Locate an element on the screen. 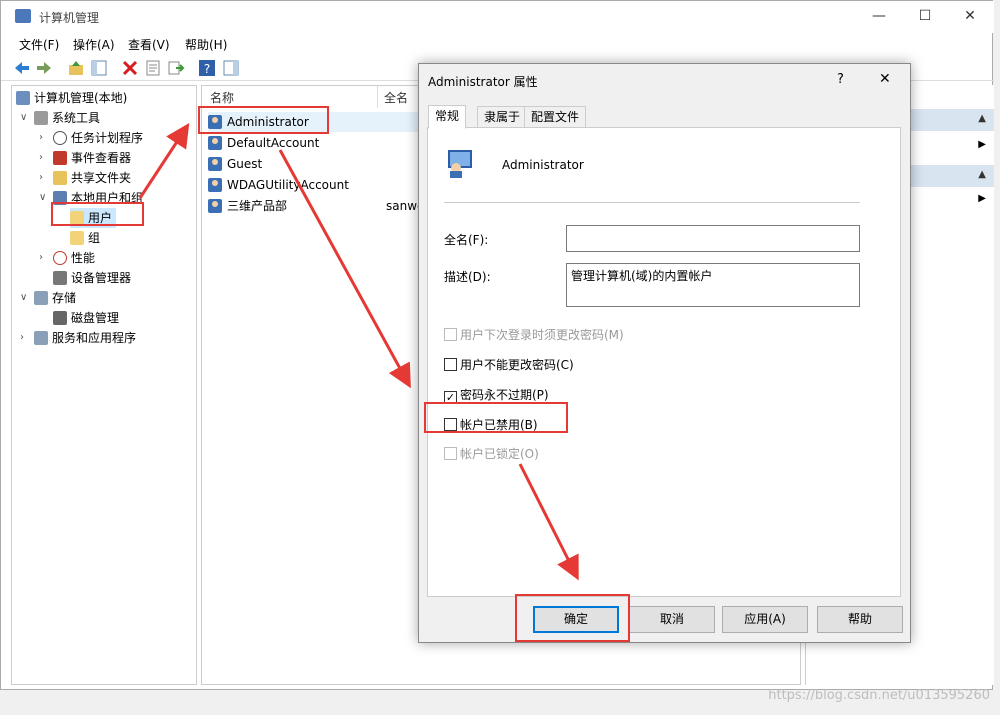 This screenshot has width=1000, height=715. watermark: https://blog.csdn.net/u013595260 is located at coordinates (879, 695).